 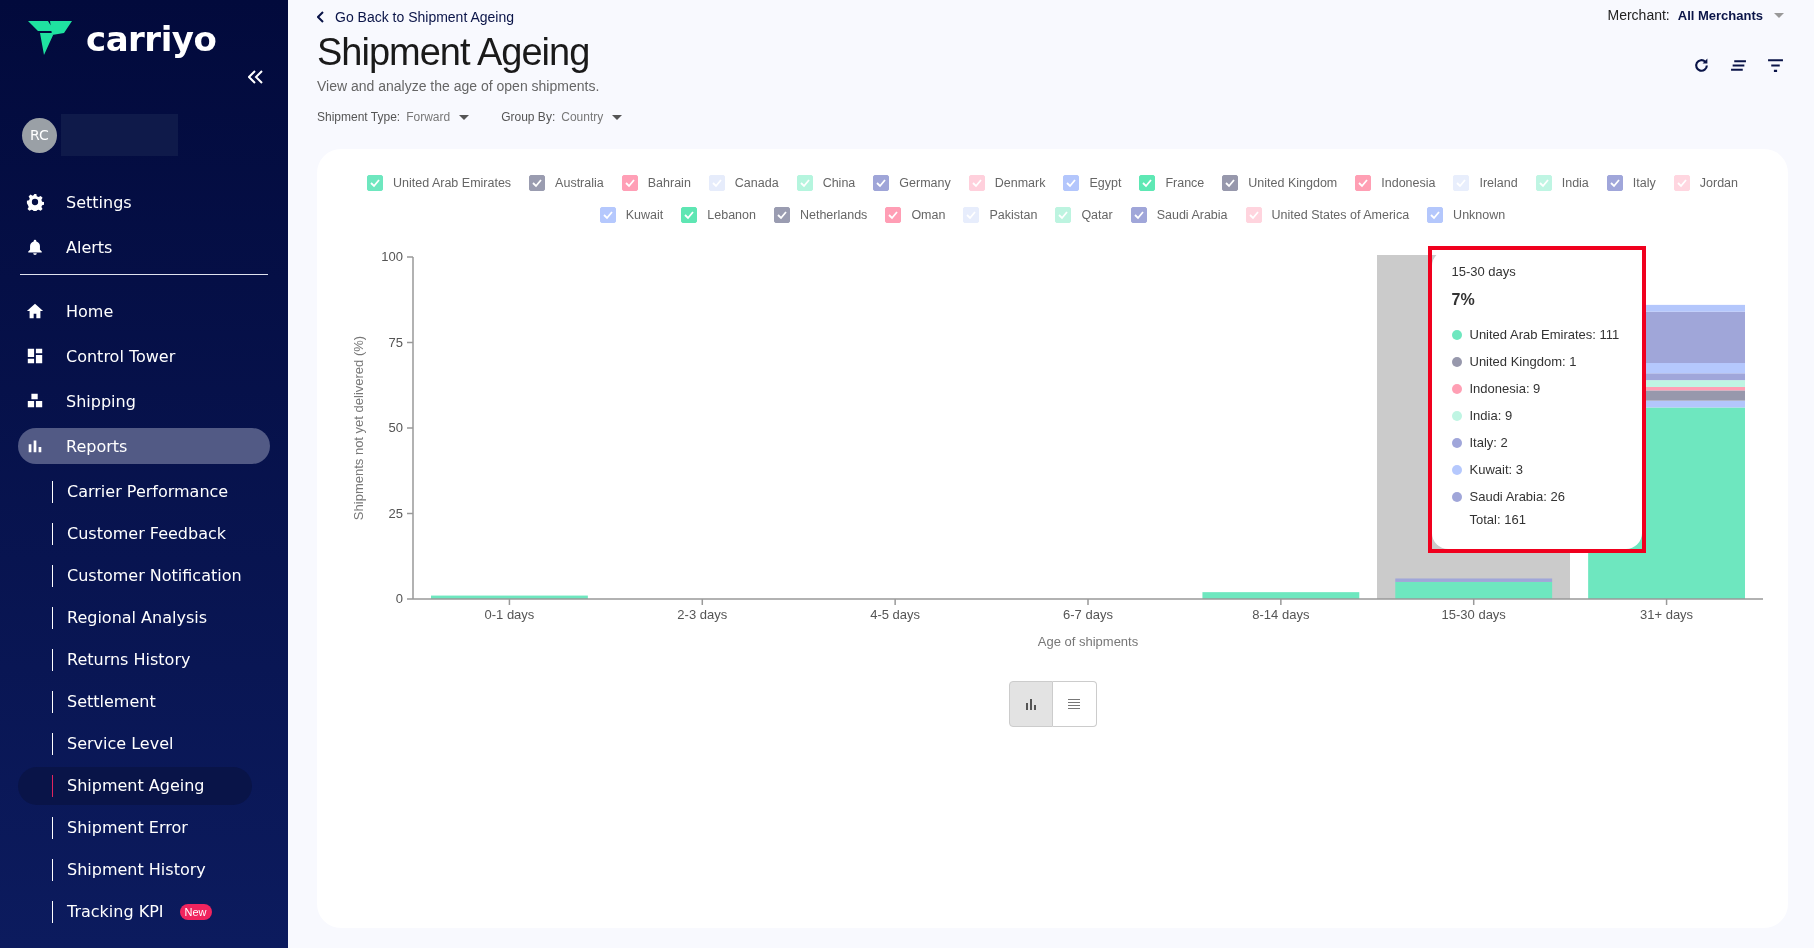 I want to click on x-tick-label: 15-30 days, so click(x=1473, y=614).